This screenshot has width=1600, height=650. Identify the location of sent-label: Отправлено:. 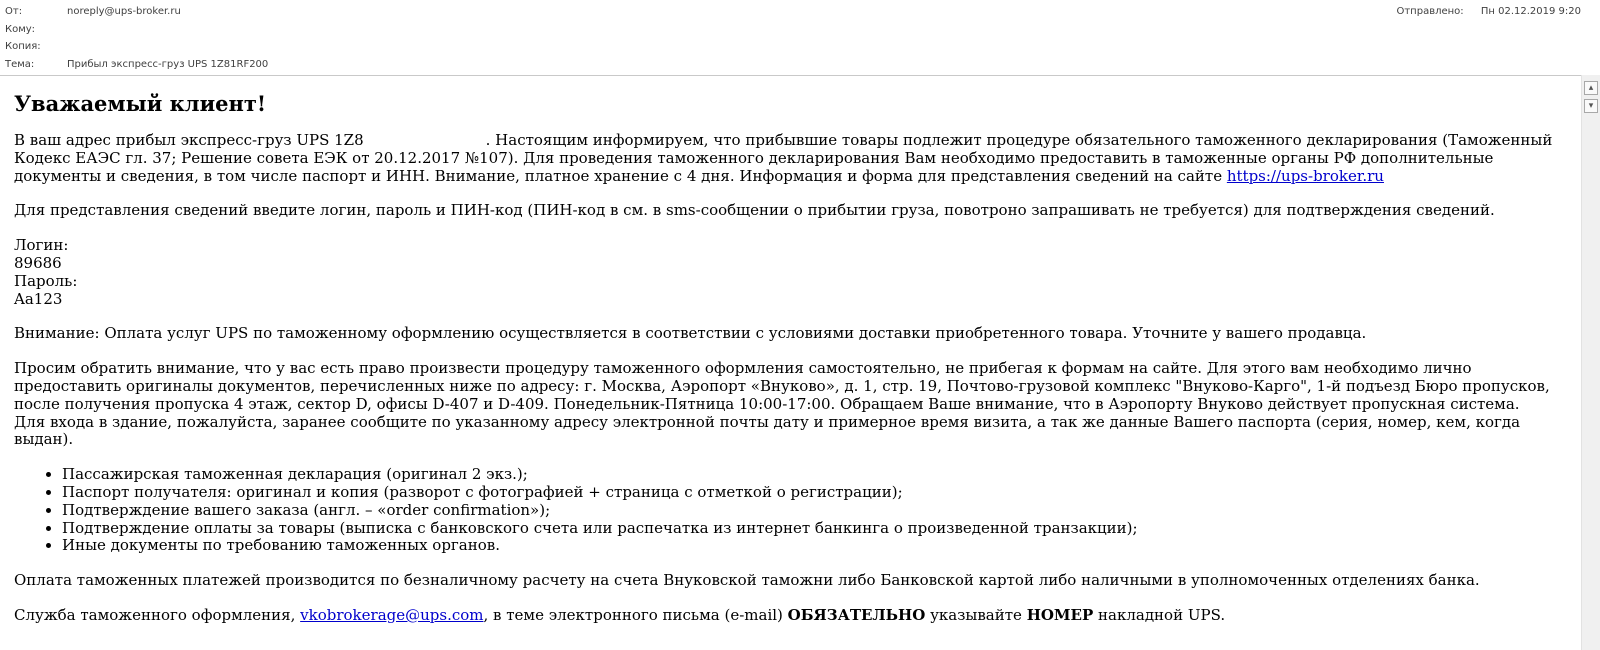
(1430, 11).